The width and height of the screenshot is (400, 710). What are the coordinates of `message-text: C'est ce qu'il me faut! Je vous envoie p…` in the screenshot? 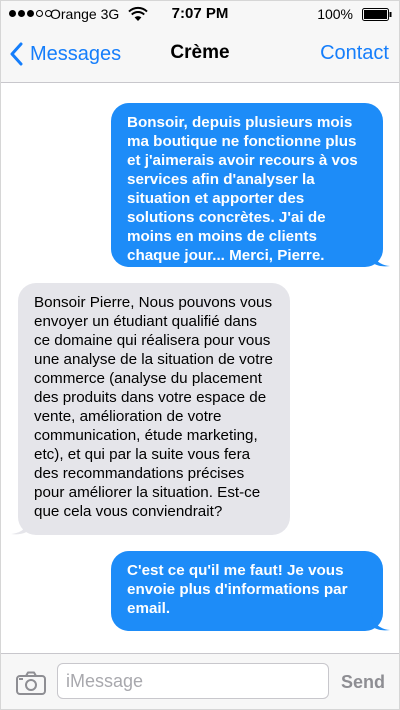 It's located at (237, 589).